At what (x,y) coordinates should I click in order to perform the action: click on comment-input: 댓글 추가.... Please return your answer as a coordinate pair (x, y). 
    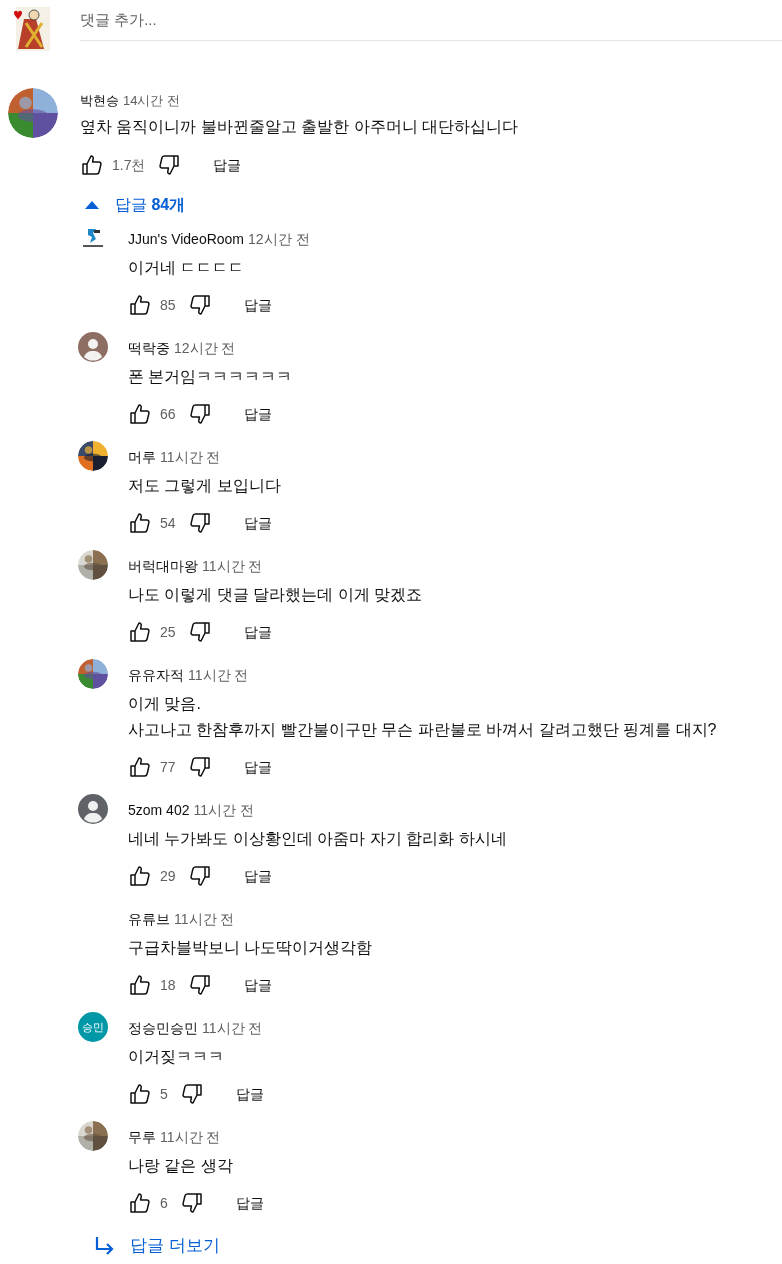
    Looking at the image, I should click on (431, 23).